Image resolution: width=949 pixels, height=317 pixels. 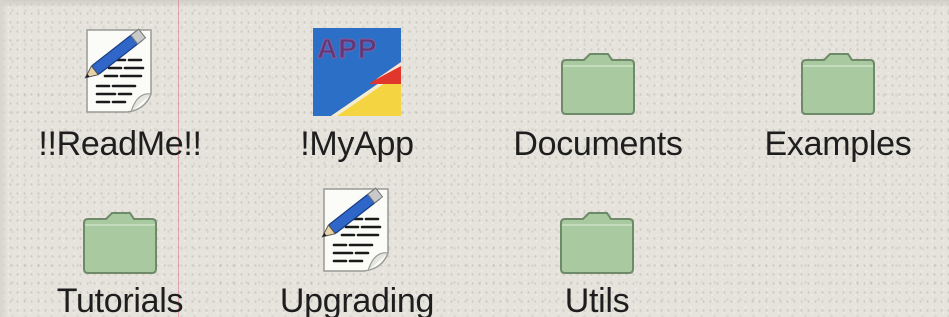 I want to click on window-left-border, so click(x=4, y=158).